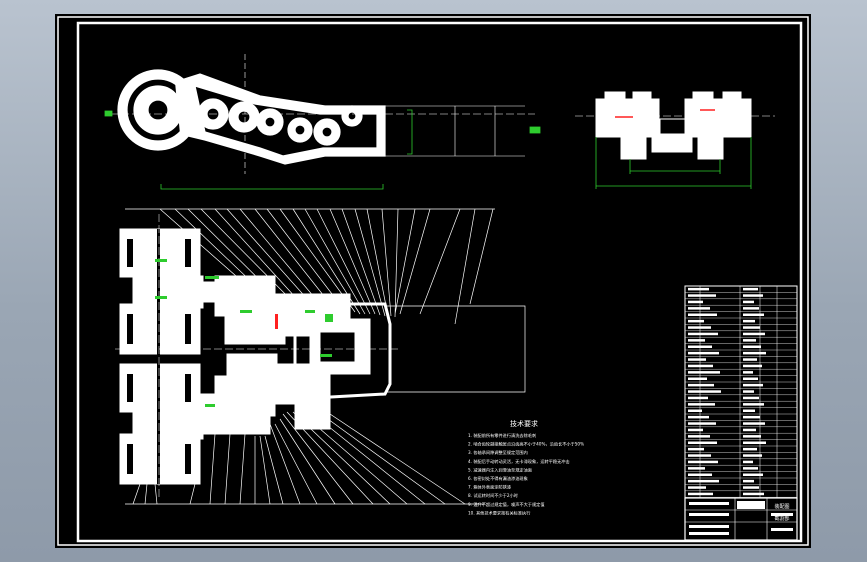  I want to click on tech-requirement-item: 10. 其他技术要求按有关标准执行, so click(499, 512).